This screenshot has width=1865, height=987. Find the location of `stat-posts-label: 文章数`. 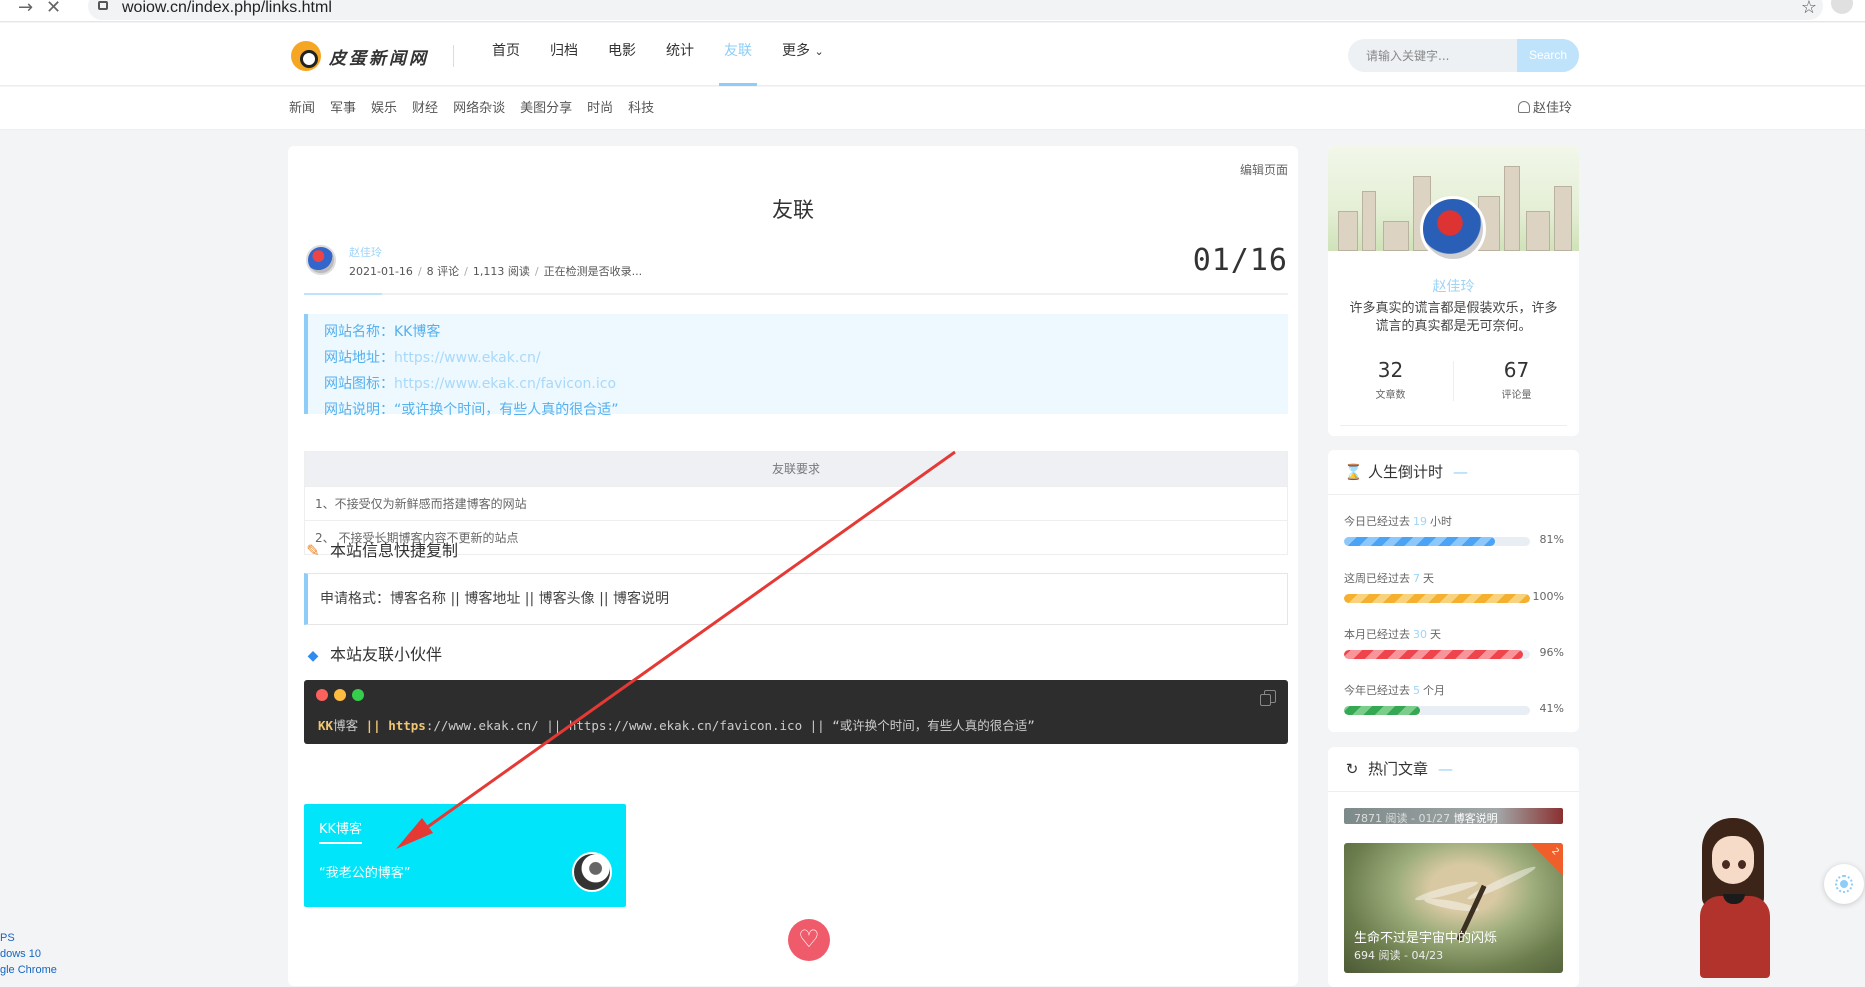

stat-posts-label: 文章数 is located at coordinates (1390, 395).